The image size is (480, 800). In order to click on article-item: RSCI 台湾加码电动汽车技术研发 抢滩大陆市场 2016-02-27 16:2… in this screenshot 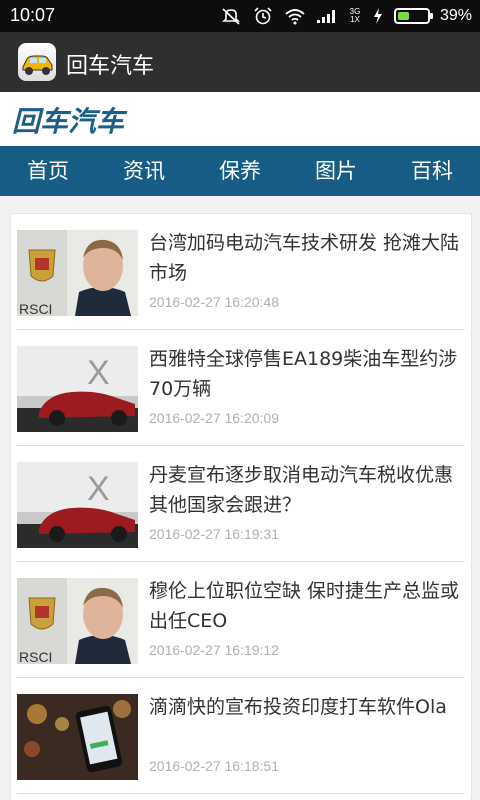, I will do `click(241, 272)`.